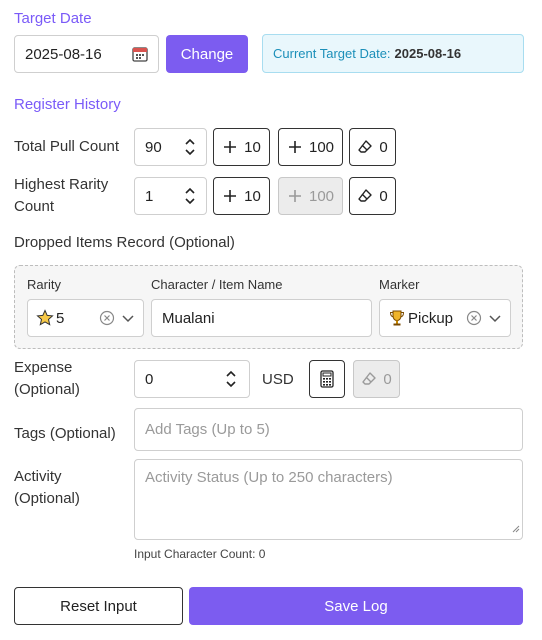  What do you see at coordinates (269, 477) in the screenshot?
I see `activity-placeholder: Activity Status (Up to 250 characters)` at bounding box center [269, 477].